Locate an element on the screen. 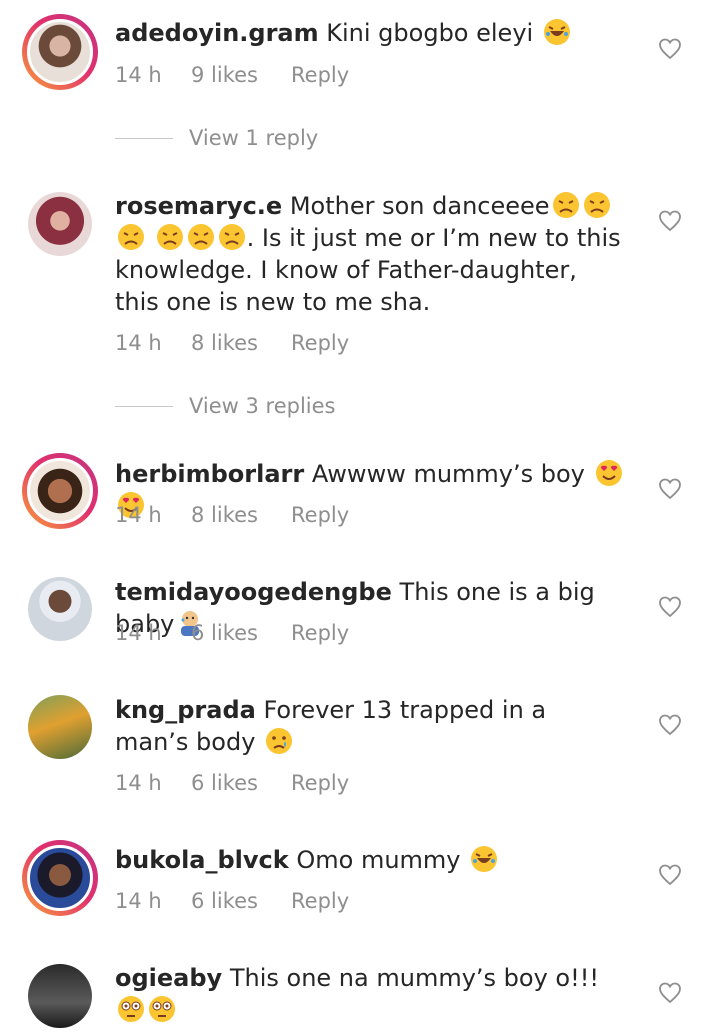 The image size is (720, 1034). comment-body: Awwww mummy’s boy is located at coordinates (448, 474).